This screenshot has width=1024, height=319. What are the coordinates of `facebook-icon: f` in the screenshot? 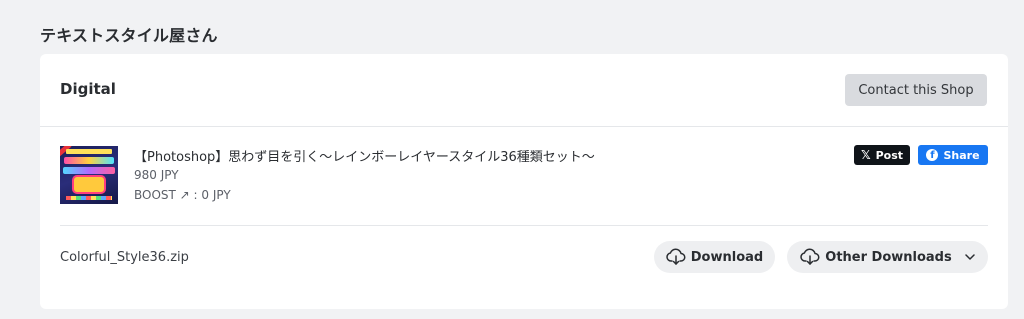 It's located at (932, 155).